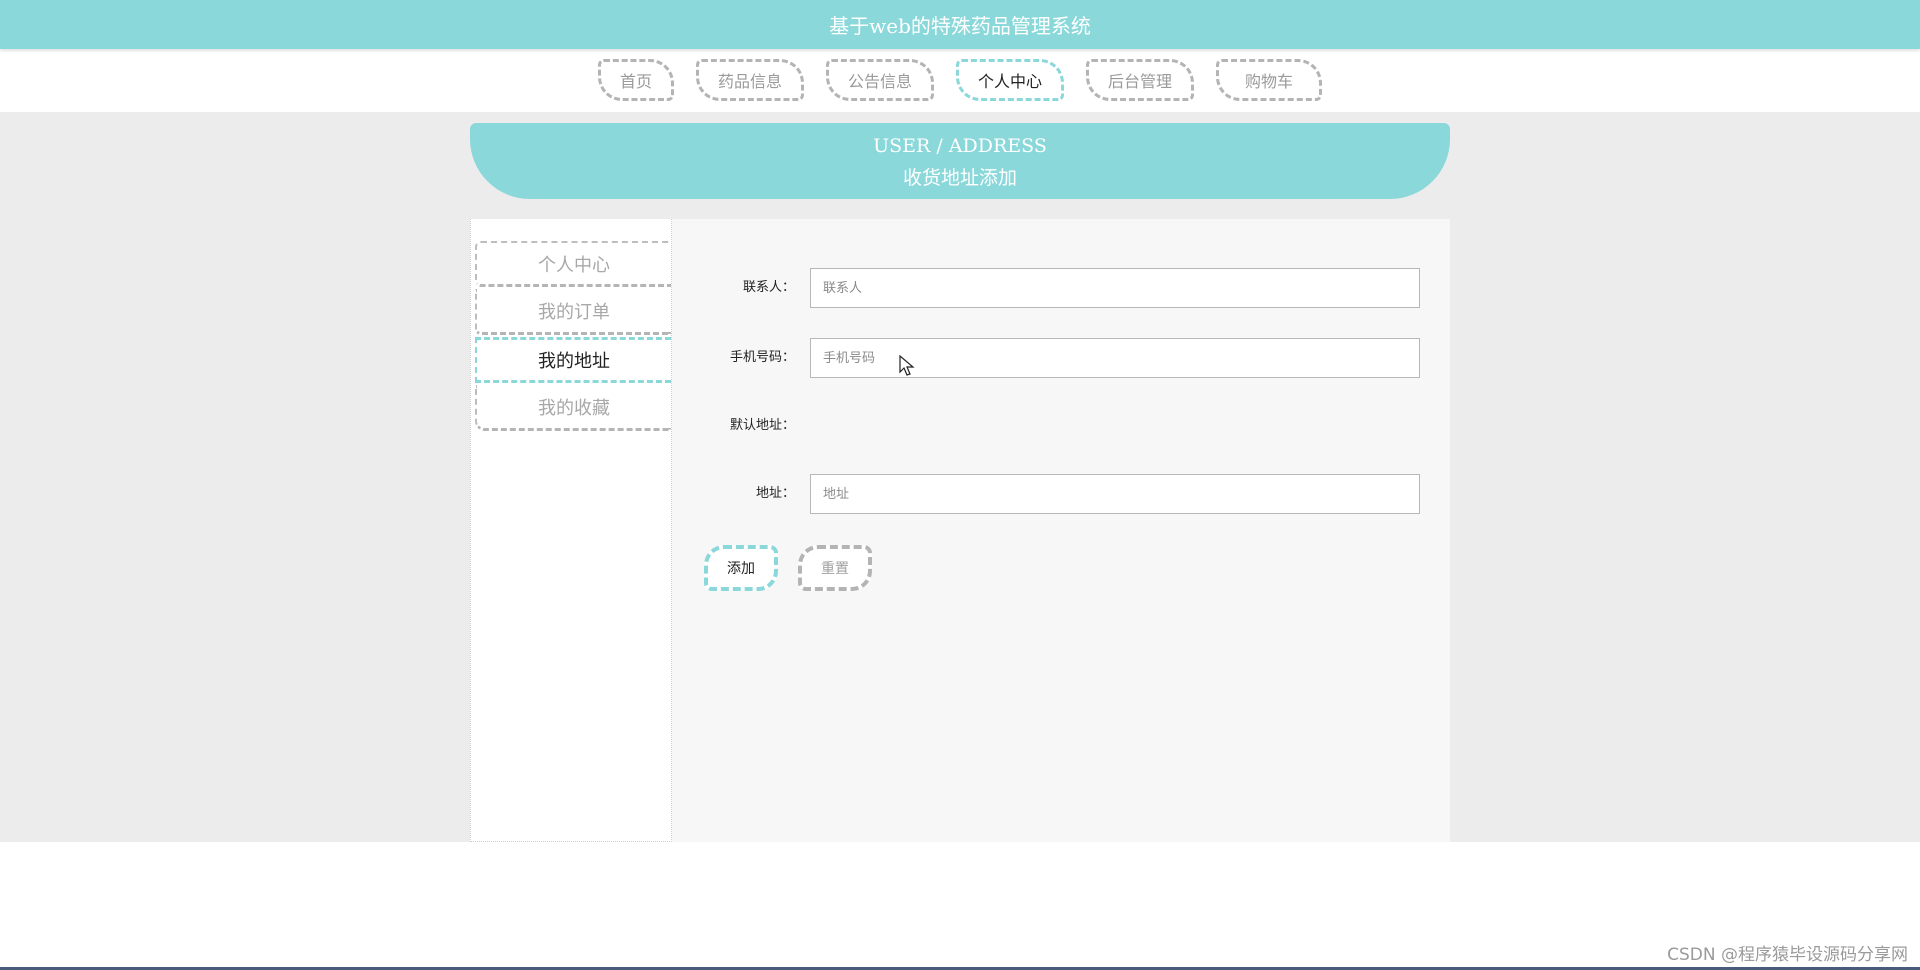  What do you see at coordinates (959, 178) in the screenshot?
I see `banner-title-cn: 收货地址添加` at bounding box center [959, 178].